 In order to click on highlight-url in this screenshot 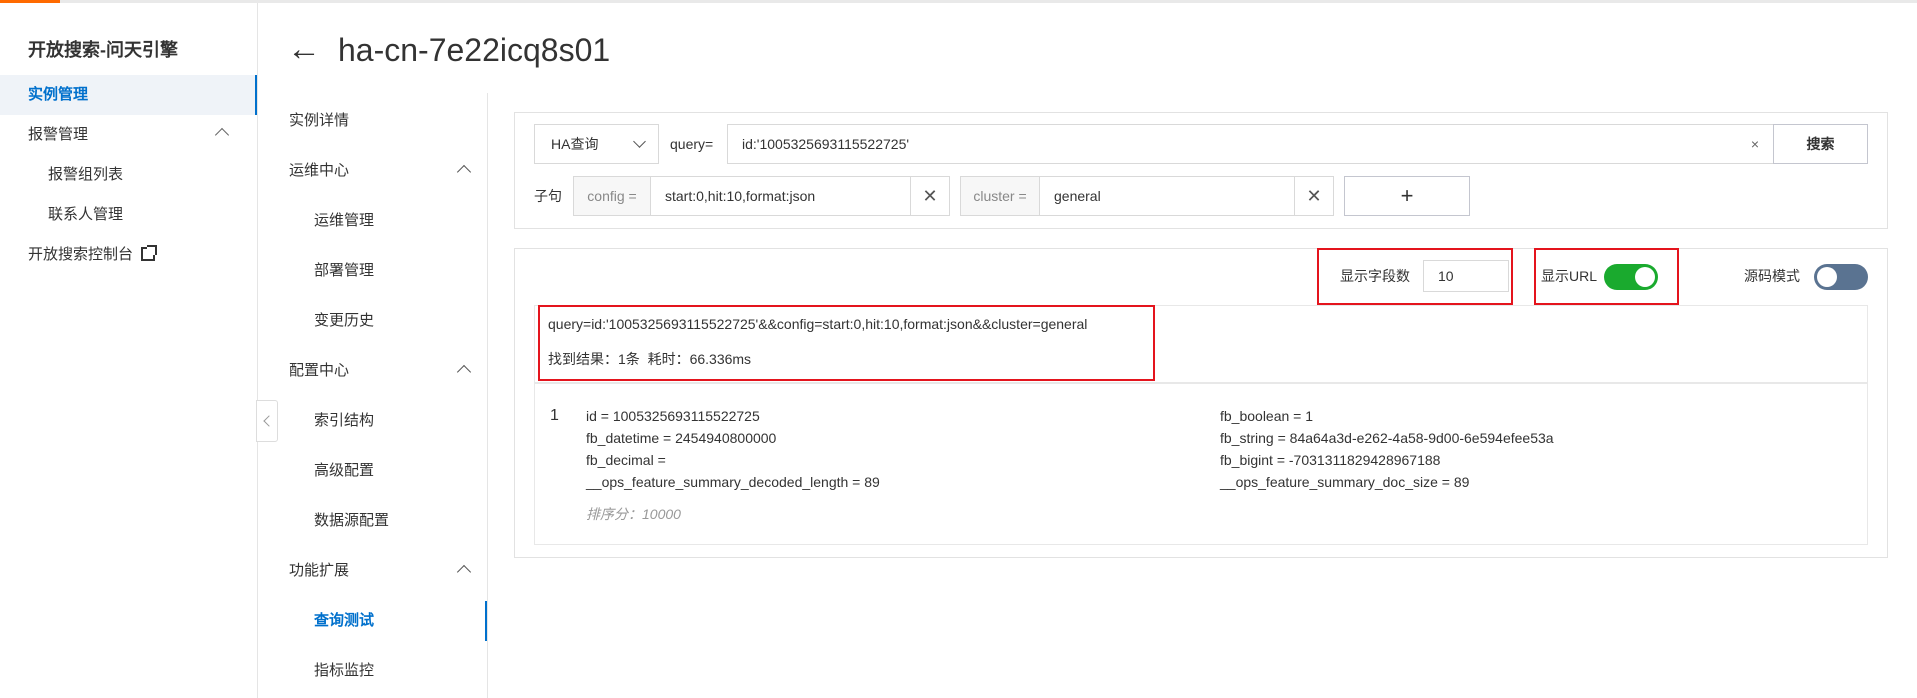, I will do `click(846, 343)`.